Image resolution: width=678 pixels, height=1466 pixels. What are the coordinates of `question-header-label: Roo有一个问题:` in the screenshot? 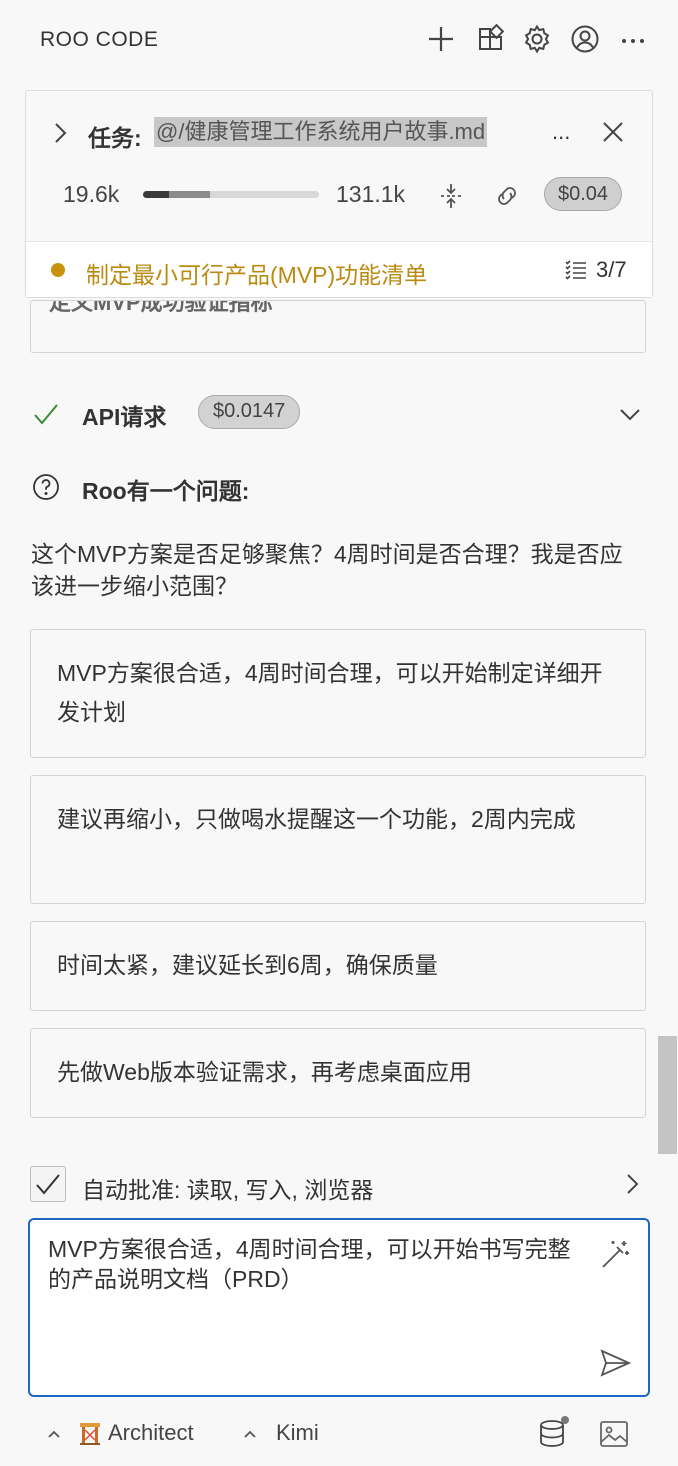 It's located at (166, 491).